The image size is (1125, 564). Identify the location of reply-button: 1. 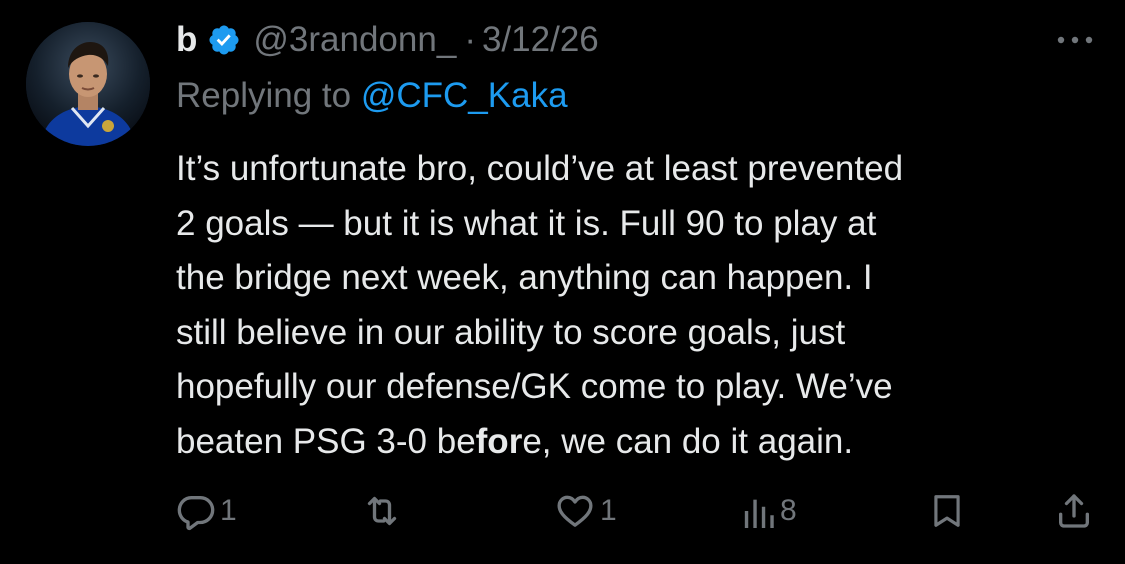
(206, 511).